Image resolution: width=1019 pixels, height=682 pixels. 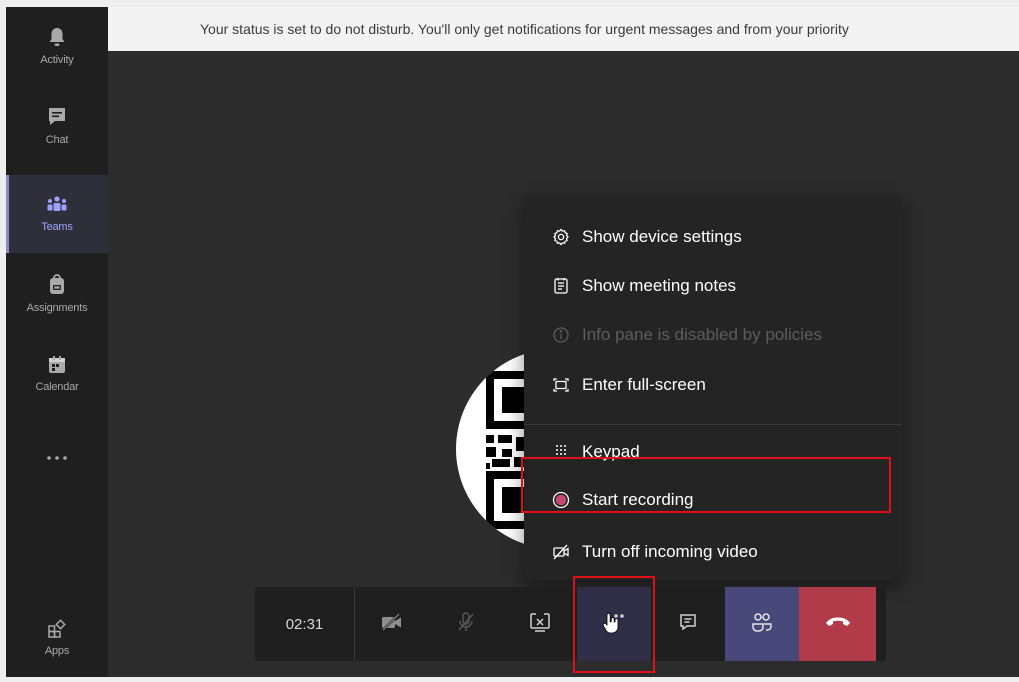 I want to click on rail-item-label: Assignments, so click(x=57, y=308).